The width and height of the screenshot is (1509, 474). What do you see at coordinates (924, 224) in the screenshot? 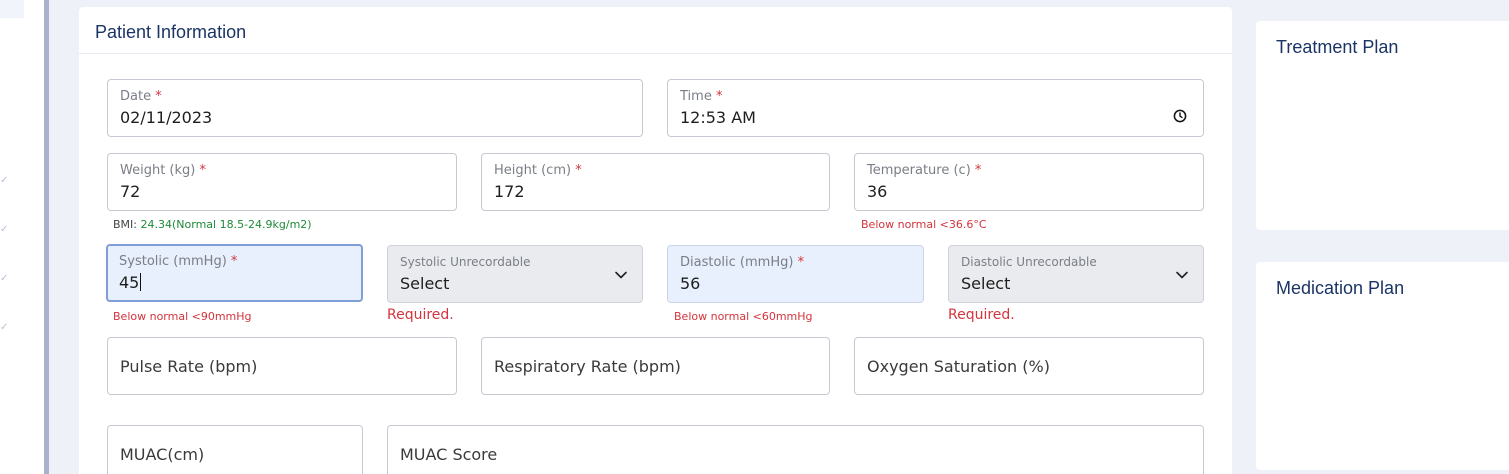
I see `temperature-hint: Below normal <36.6°C` at bounding box center [924, 224].